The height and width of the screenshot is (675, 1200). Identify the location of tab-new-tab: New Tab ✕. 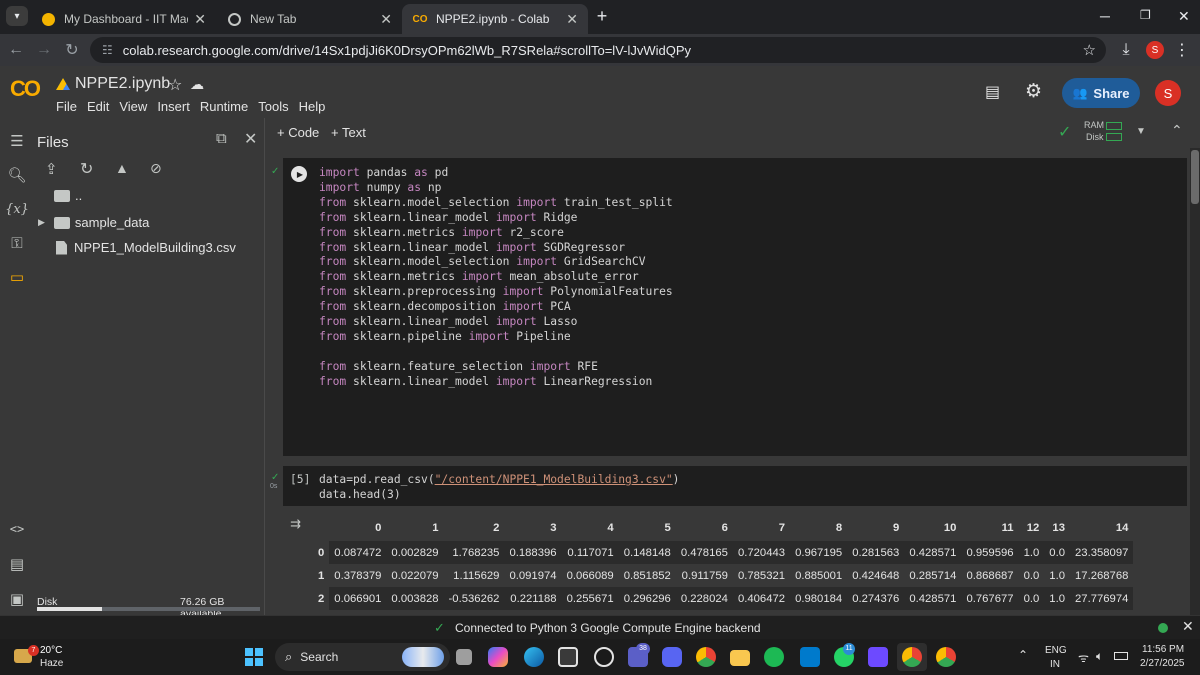
(309, 19).